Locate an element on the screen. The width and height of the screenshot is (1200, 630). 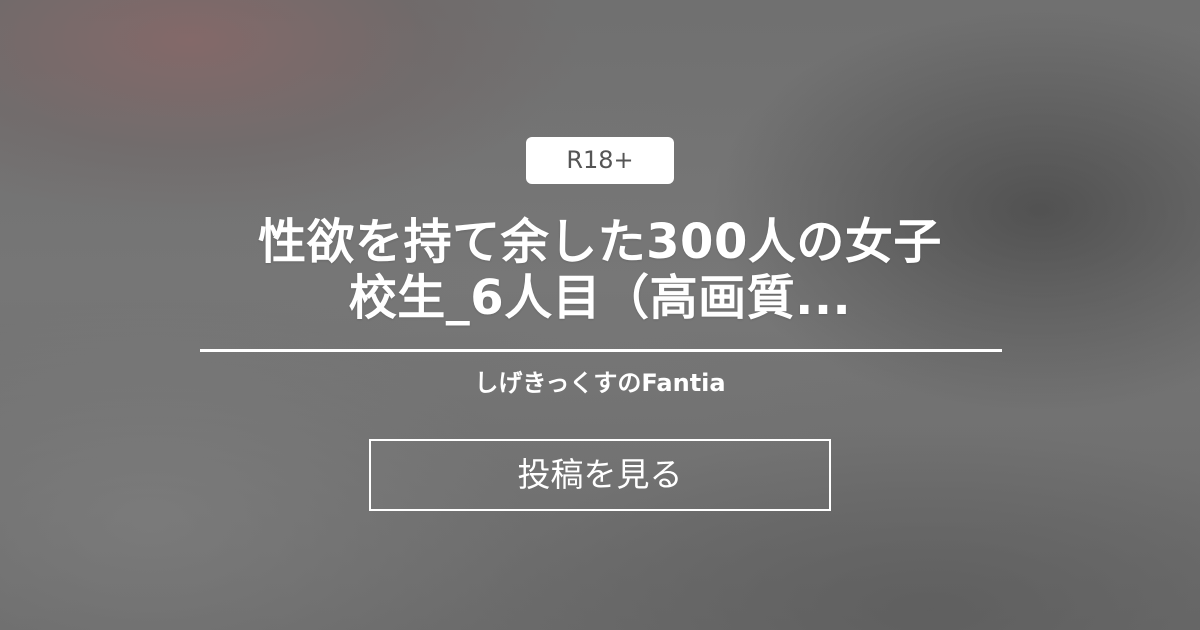
creator-name: しげきっくすのFantia is located at coordinates (600, 383).